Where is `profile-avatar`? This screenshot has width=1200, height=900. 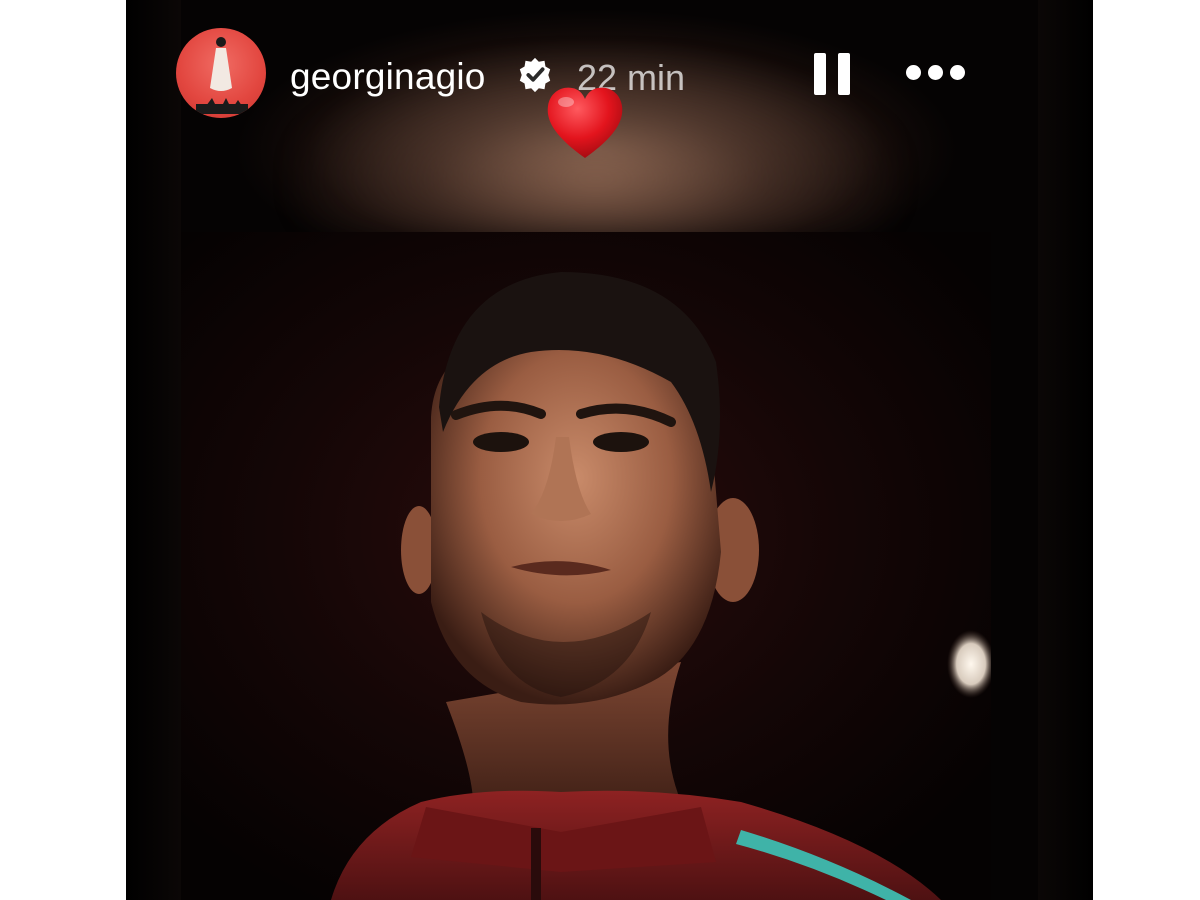
profile-avatar is located at coordinates (221, 73).